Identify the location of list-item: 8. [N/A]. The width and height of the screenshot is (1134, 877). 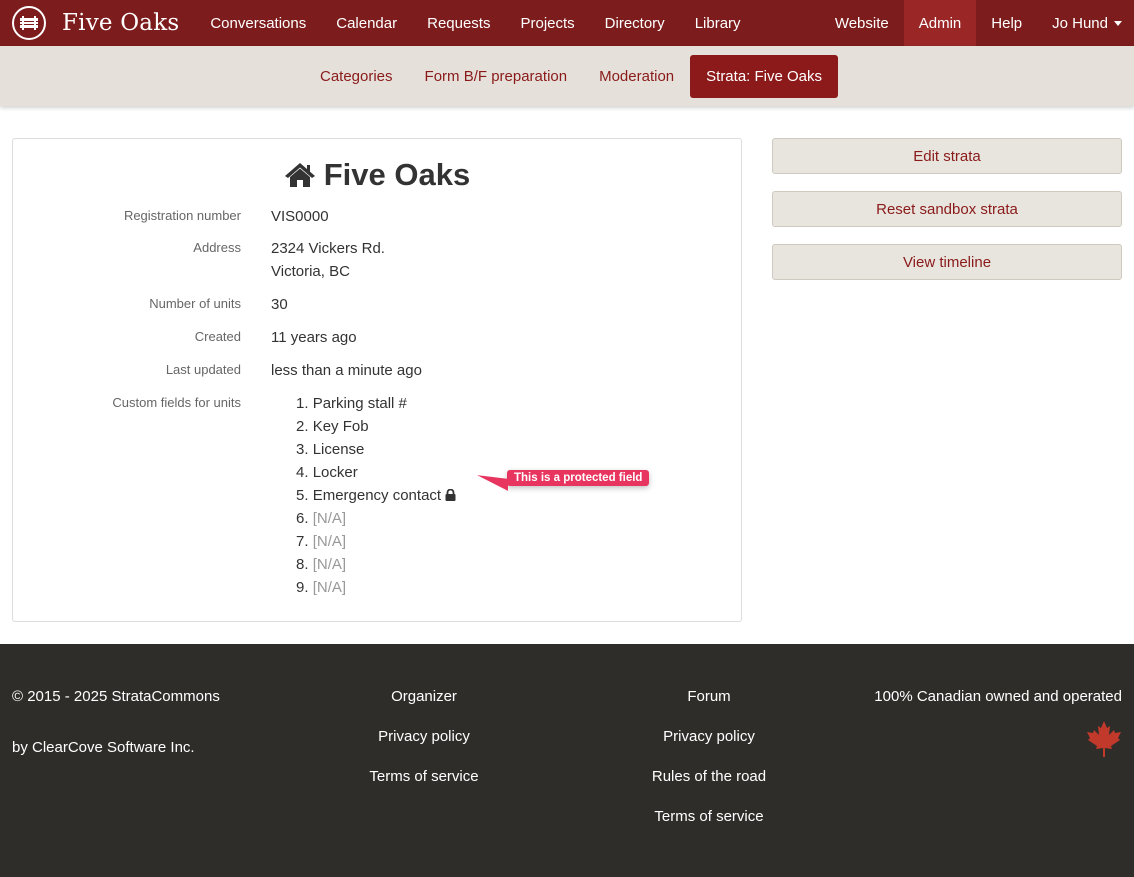
(321, 564).